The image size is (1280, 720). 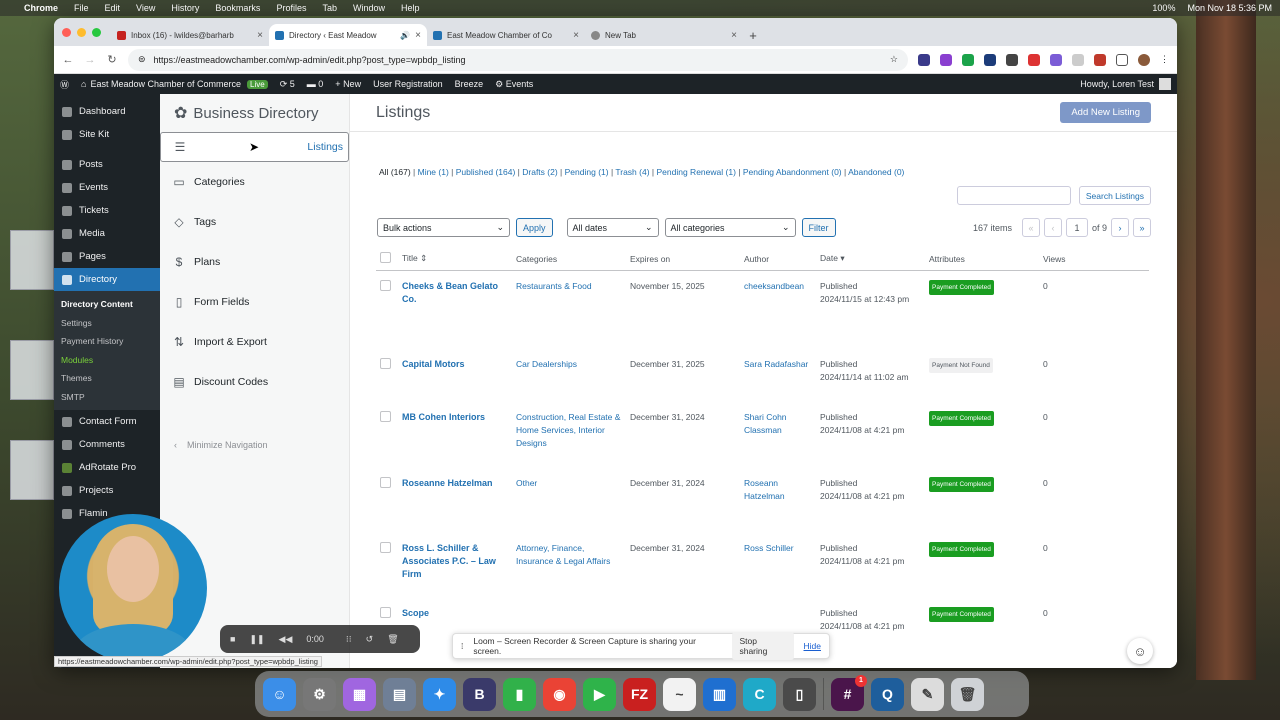 What do you see at coordinates (447, 483) in the screenshot?
I see `listing-title-link: Roseanne Hatzelman` at bounding box center [447, 483].